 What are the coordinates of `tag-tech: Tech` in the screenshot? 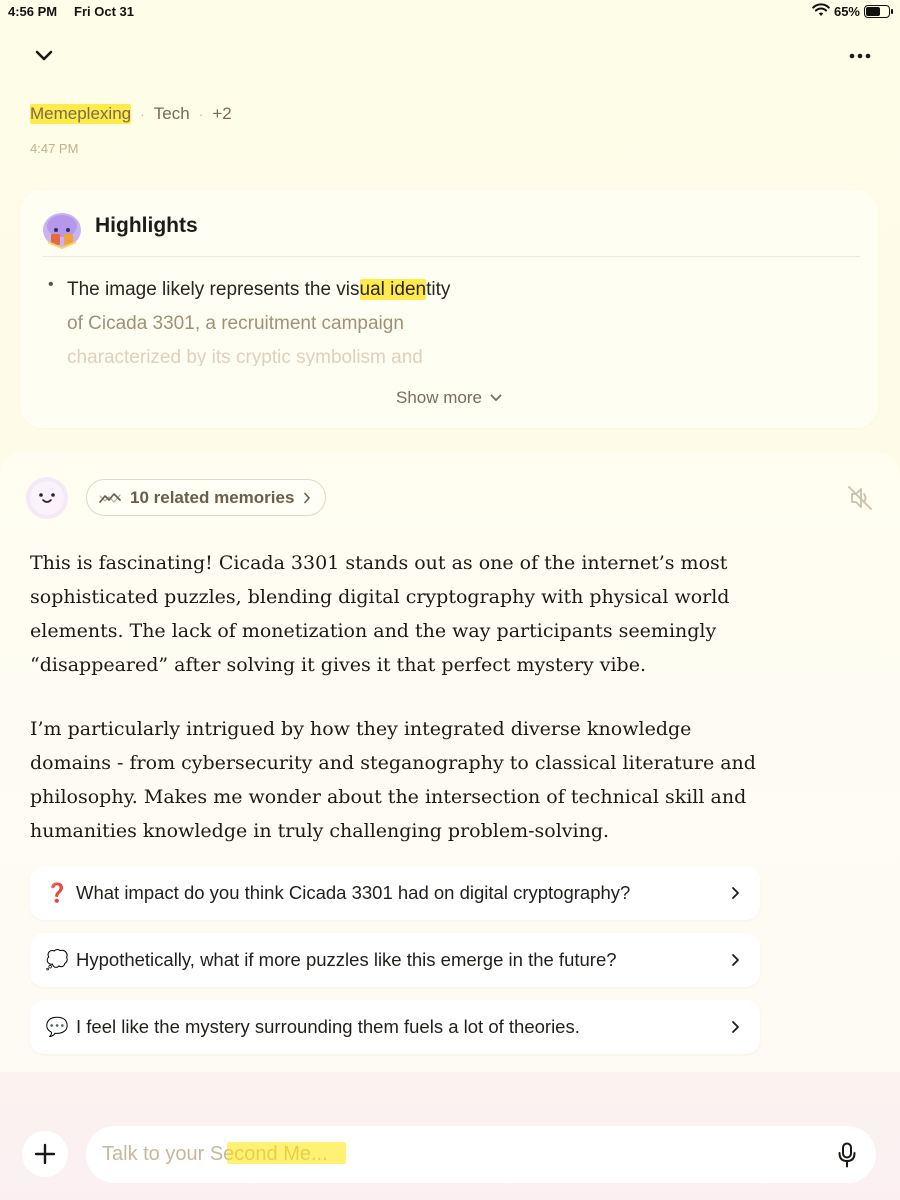 It's located at (172, 114).